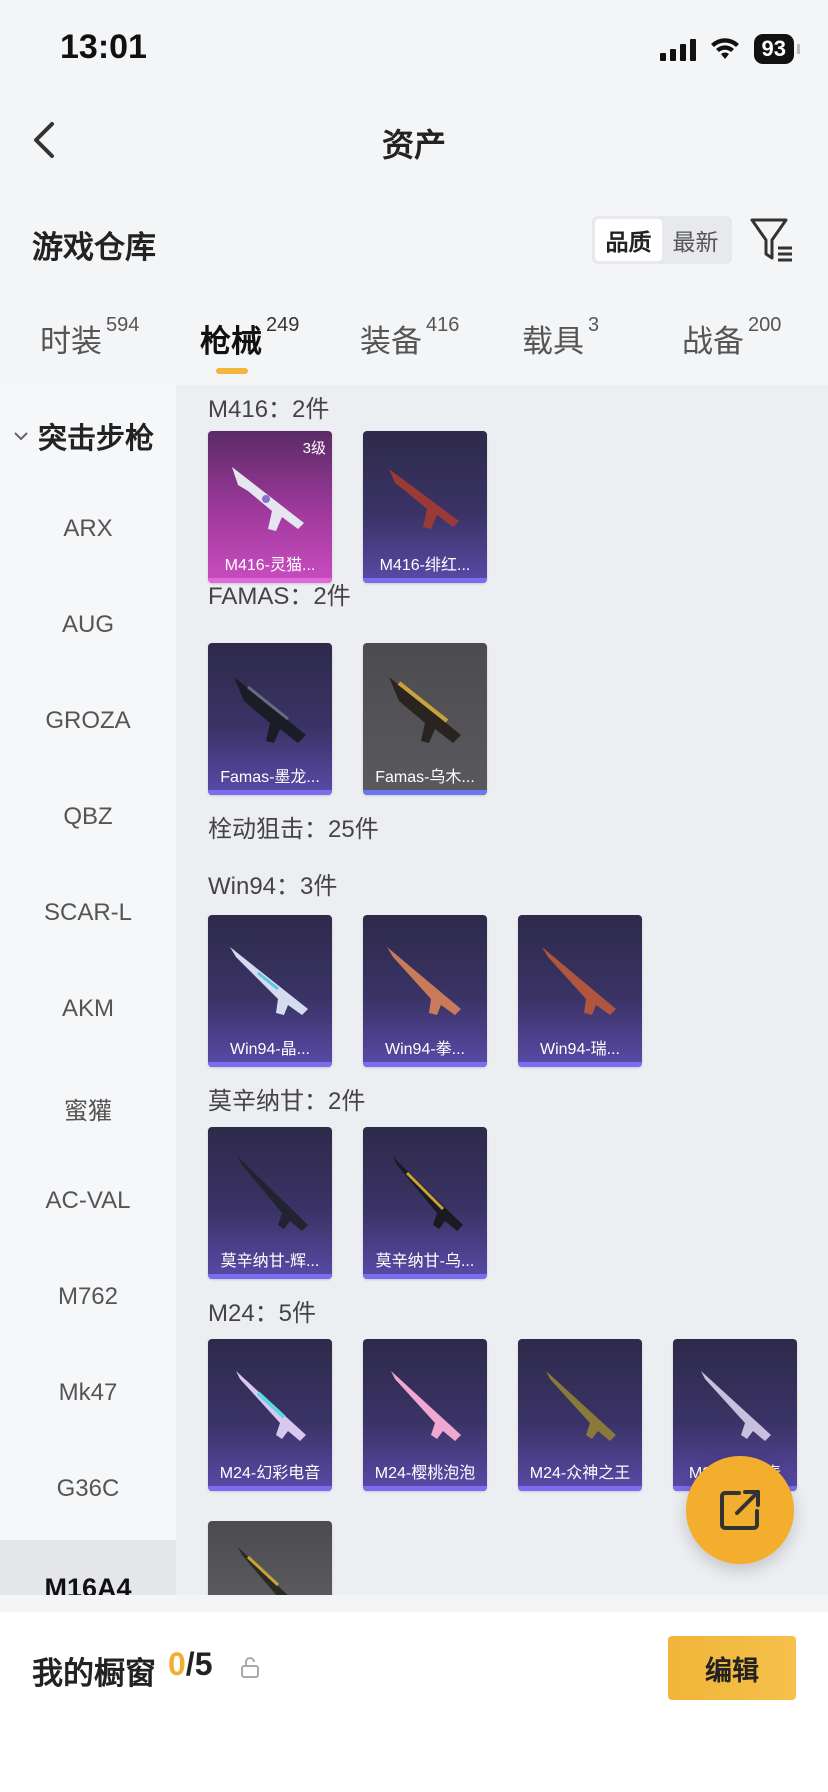 The height and width of the screenshot is (1792, 828). I want to click on edit-button: 编辑, so click(732, 1668).